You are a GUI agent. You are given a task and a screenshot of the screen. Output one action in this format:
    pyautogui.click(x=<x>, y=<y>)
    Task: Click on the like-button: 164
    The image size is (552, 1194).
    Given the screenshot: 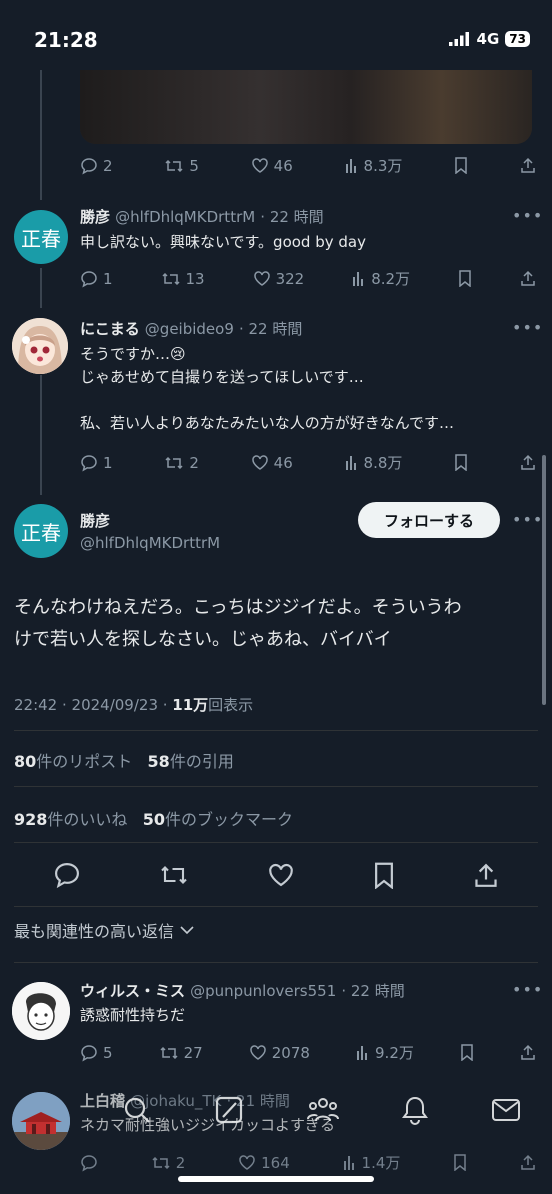 What is the action you would take?
    pyautogui.click(x=264, y=1163)
    